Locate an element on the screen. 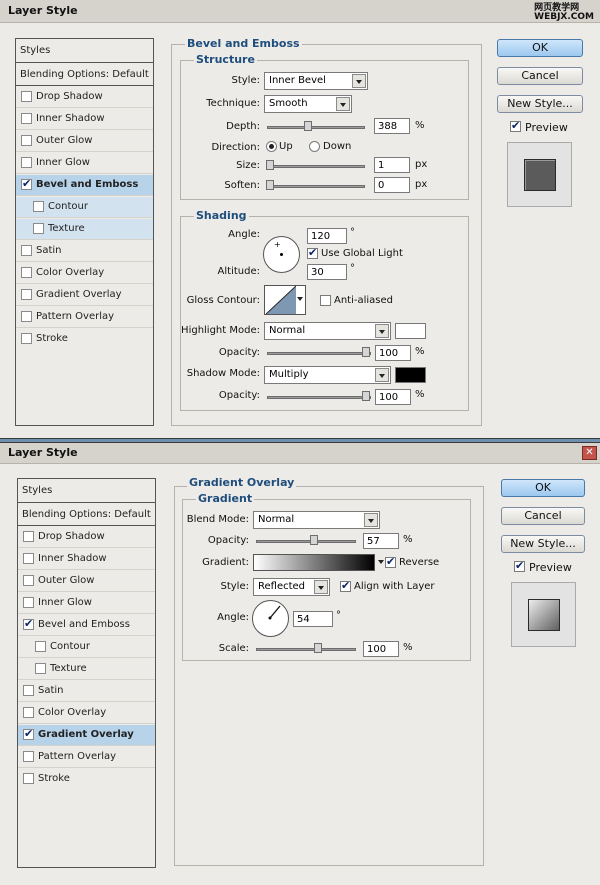 The width and height of the screenshot is (600, 885). soften-input: 0 is located at coordinates (392, 185).